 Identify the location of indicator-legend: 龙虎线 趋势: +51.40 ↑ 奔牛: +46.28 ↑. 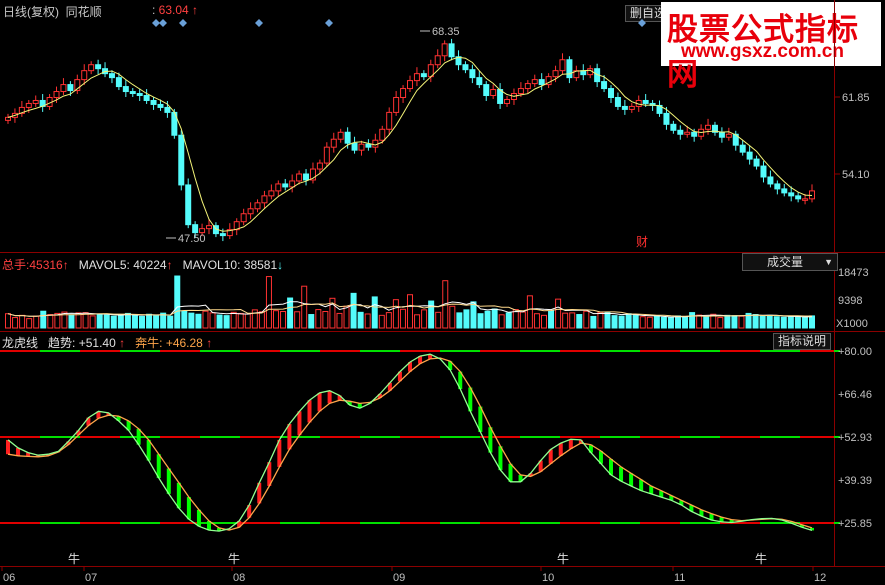
(107, 342).